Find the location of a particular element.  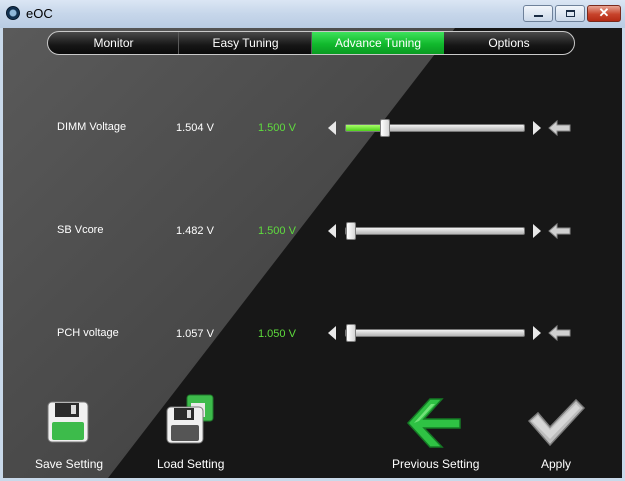

pch-voltage-slider is located at coordinates (435, 333).